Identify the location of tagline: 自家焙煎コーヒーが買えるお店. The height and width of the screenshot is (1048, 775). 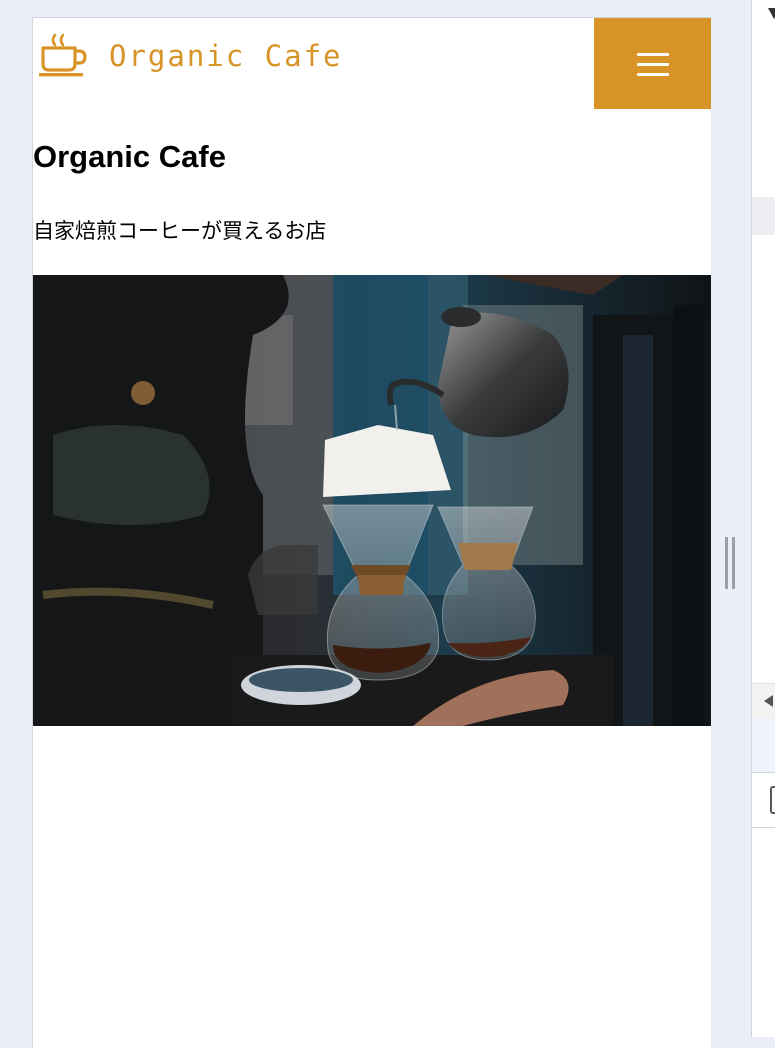
(180, 231).